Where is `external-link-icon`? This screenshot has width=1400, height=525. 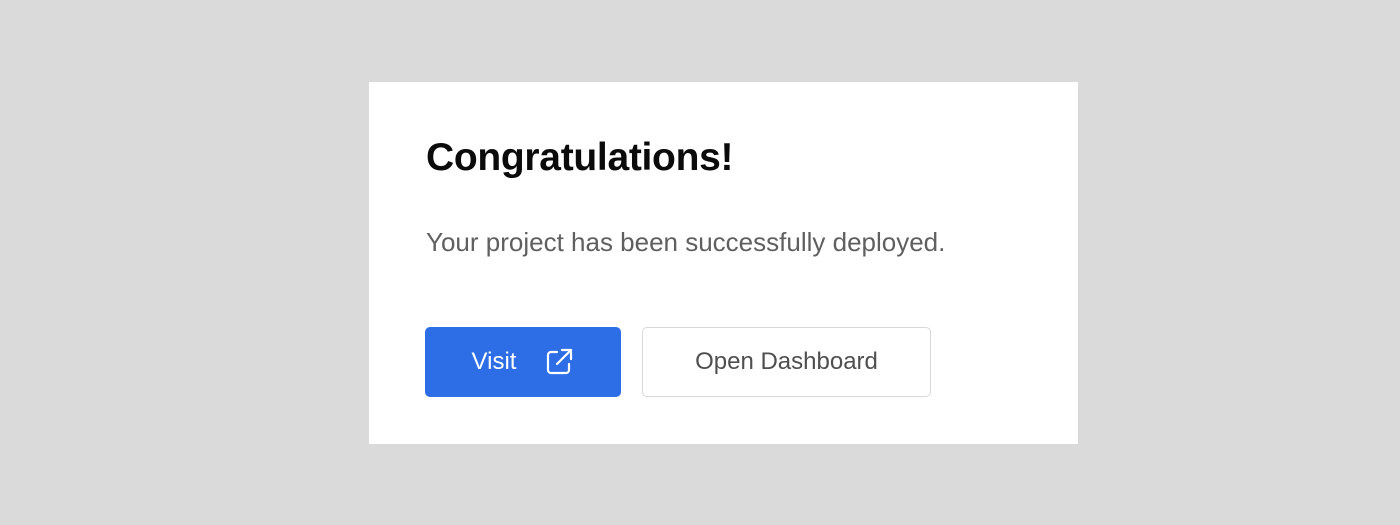
external-link-icon is located at coordinates (559, 362).